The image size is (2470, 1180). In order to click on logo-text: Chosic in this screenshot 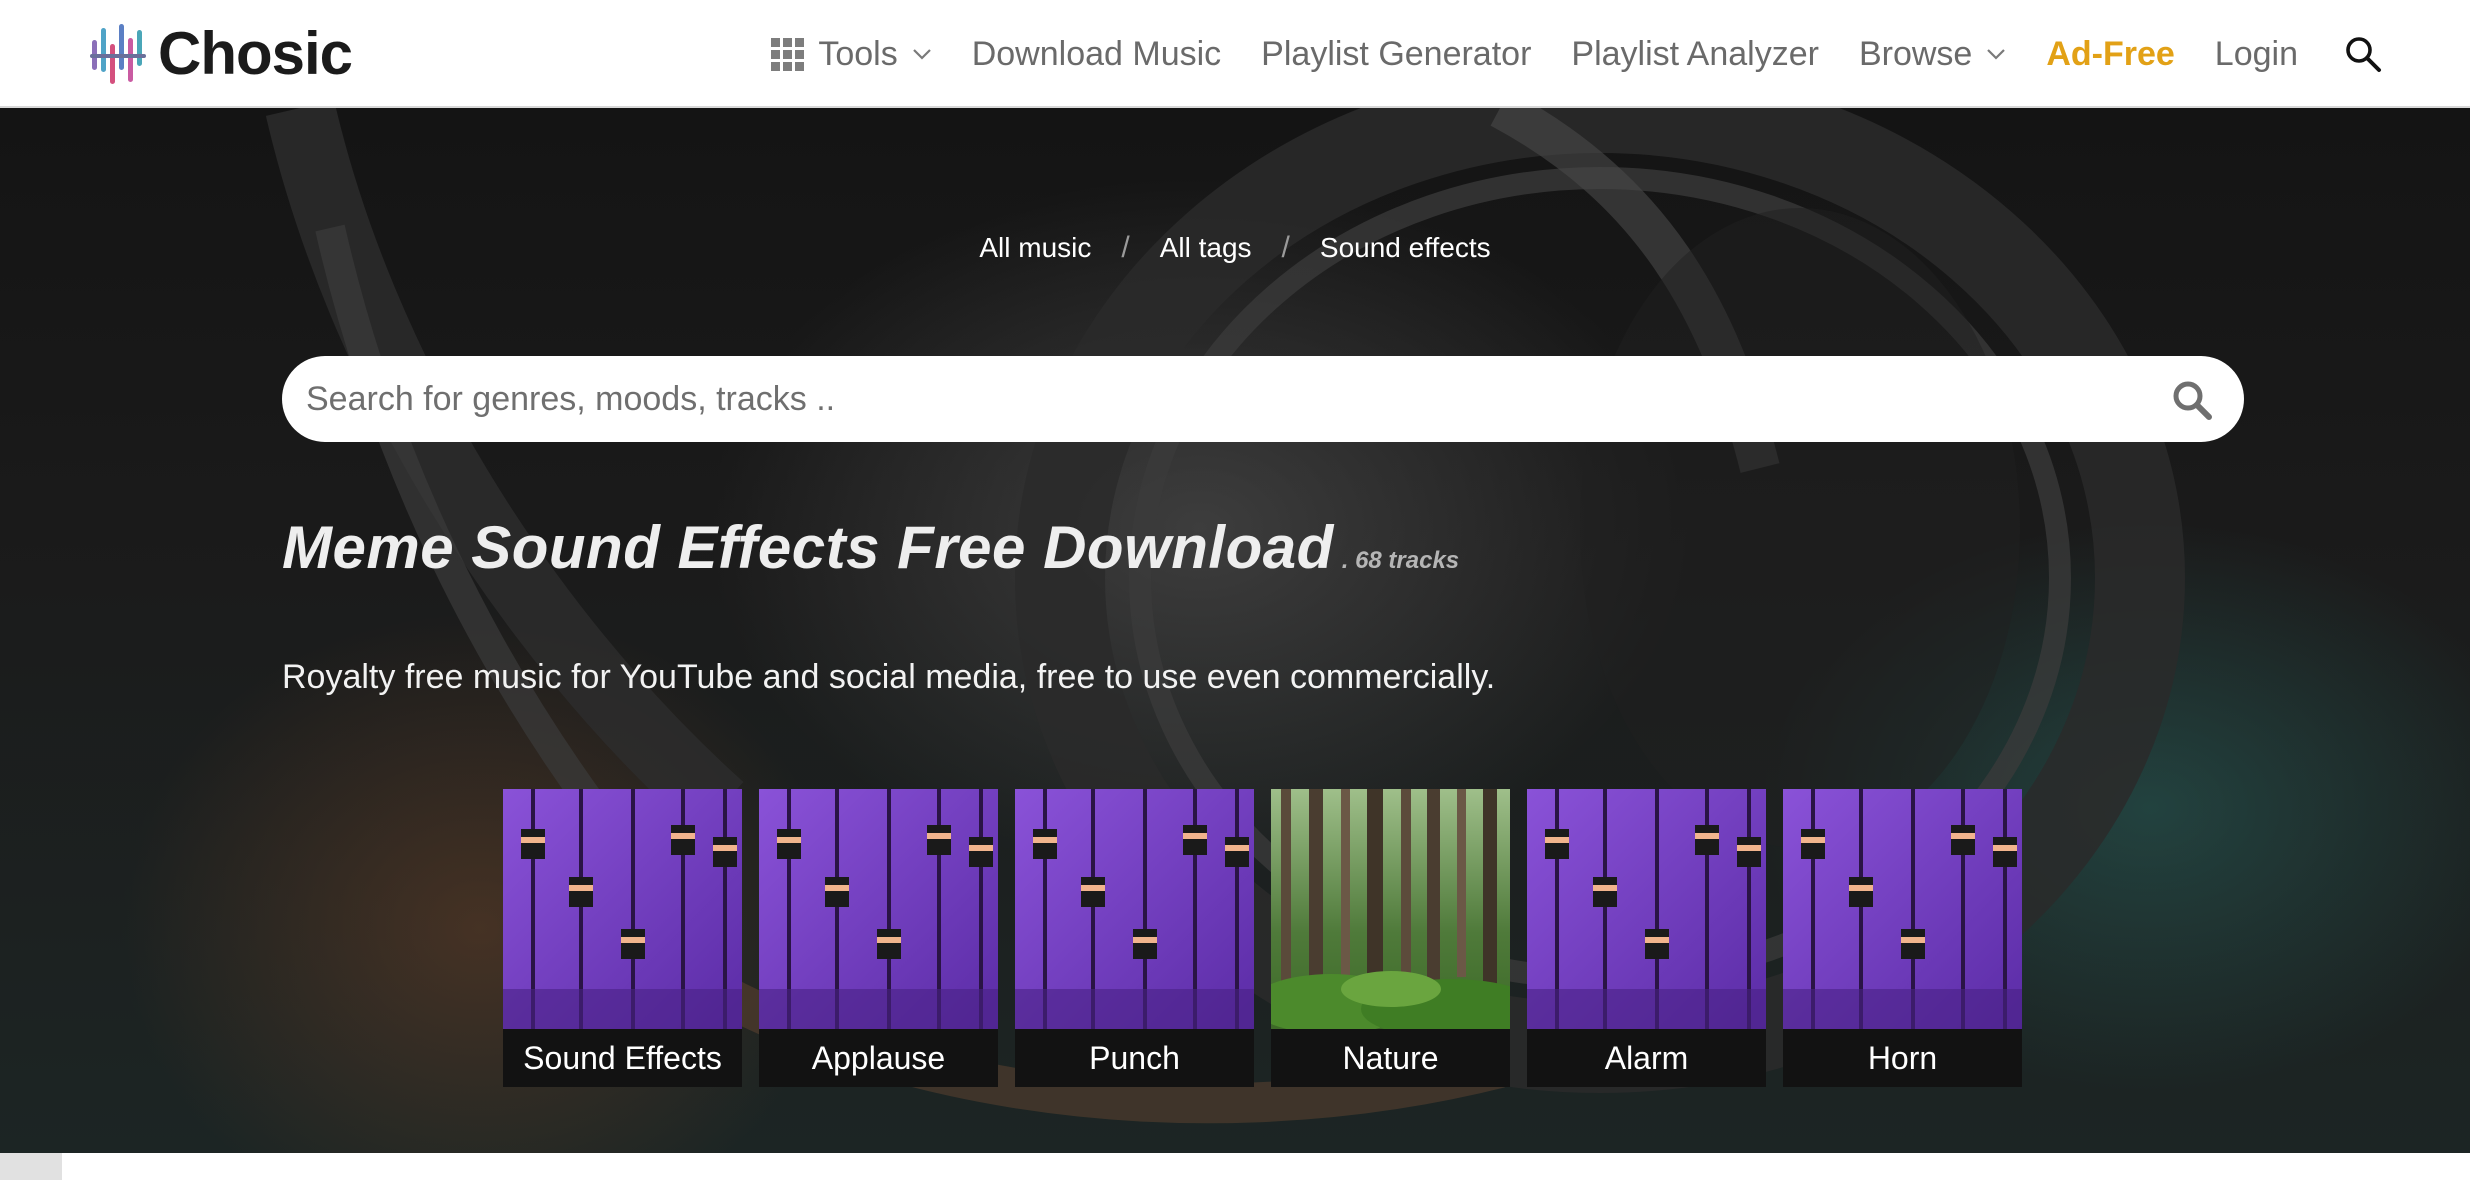, I will do `click(255, 53)`.